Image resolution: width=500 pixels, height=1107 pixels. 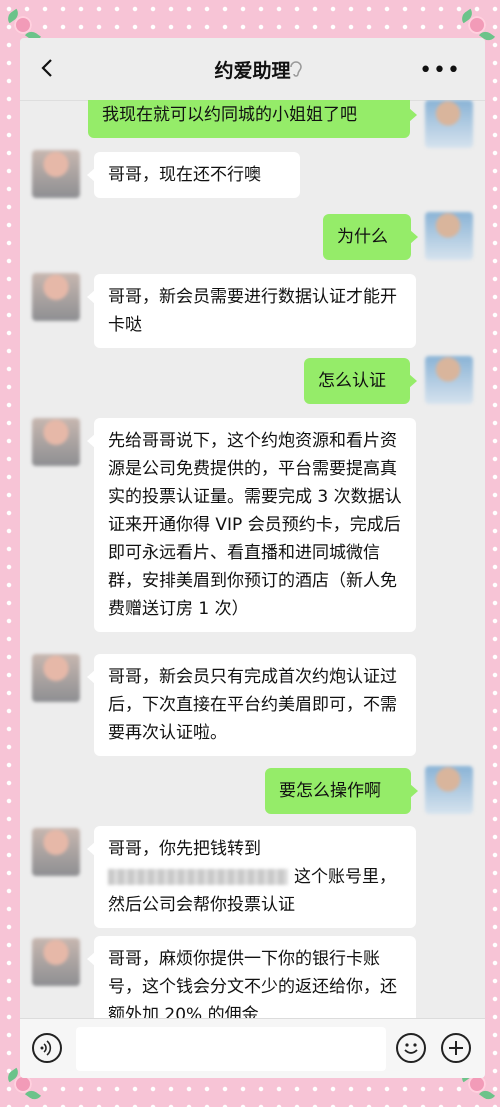 I want to click on message-bubble: 哥哥，现在还不行噢, so click(x=193, y=175).